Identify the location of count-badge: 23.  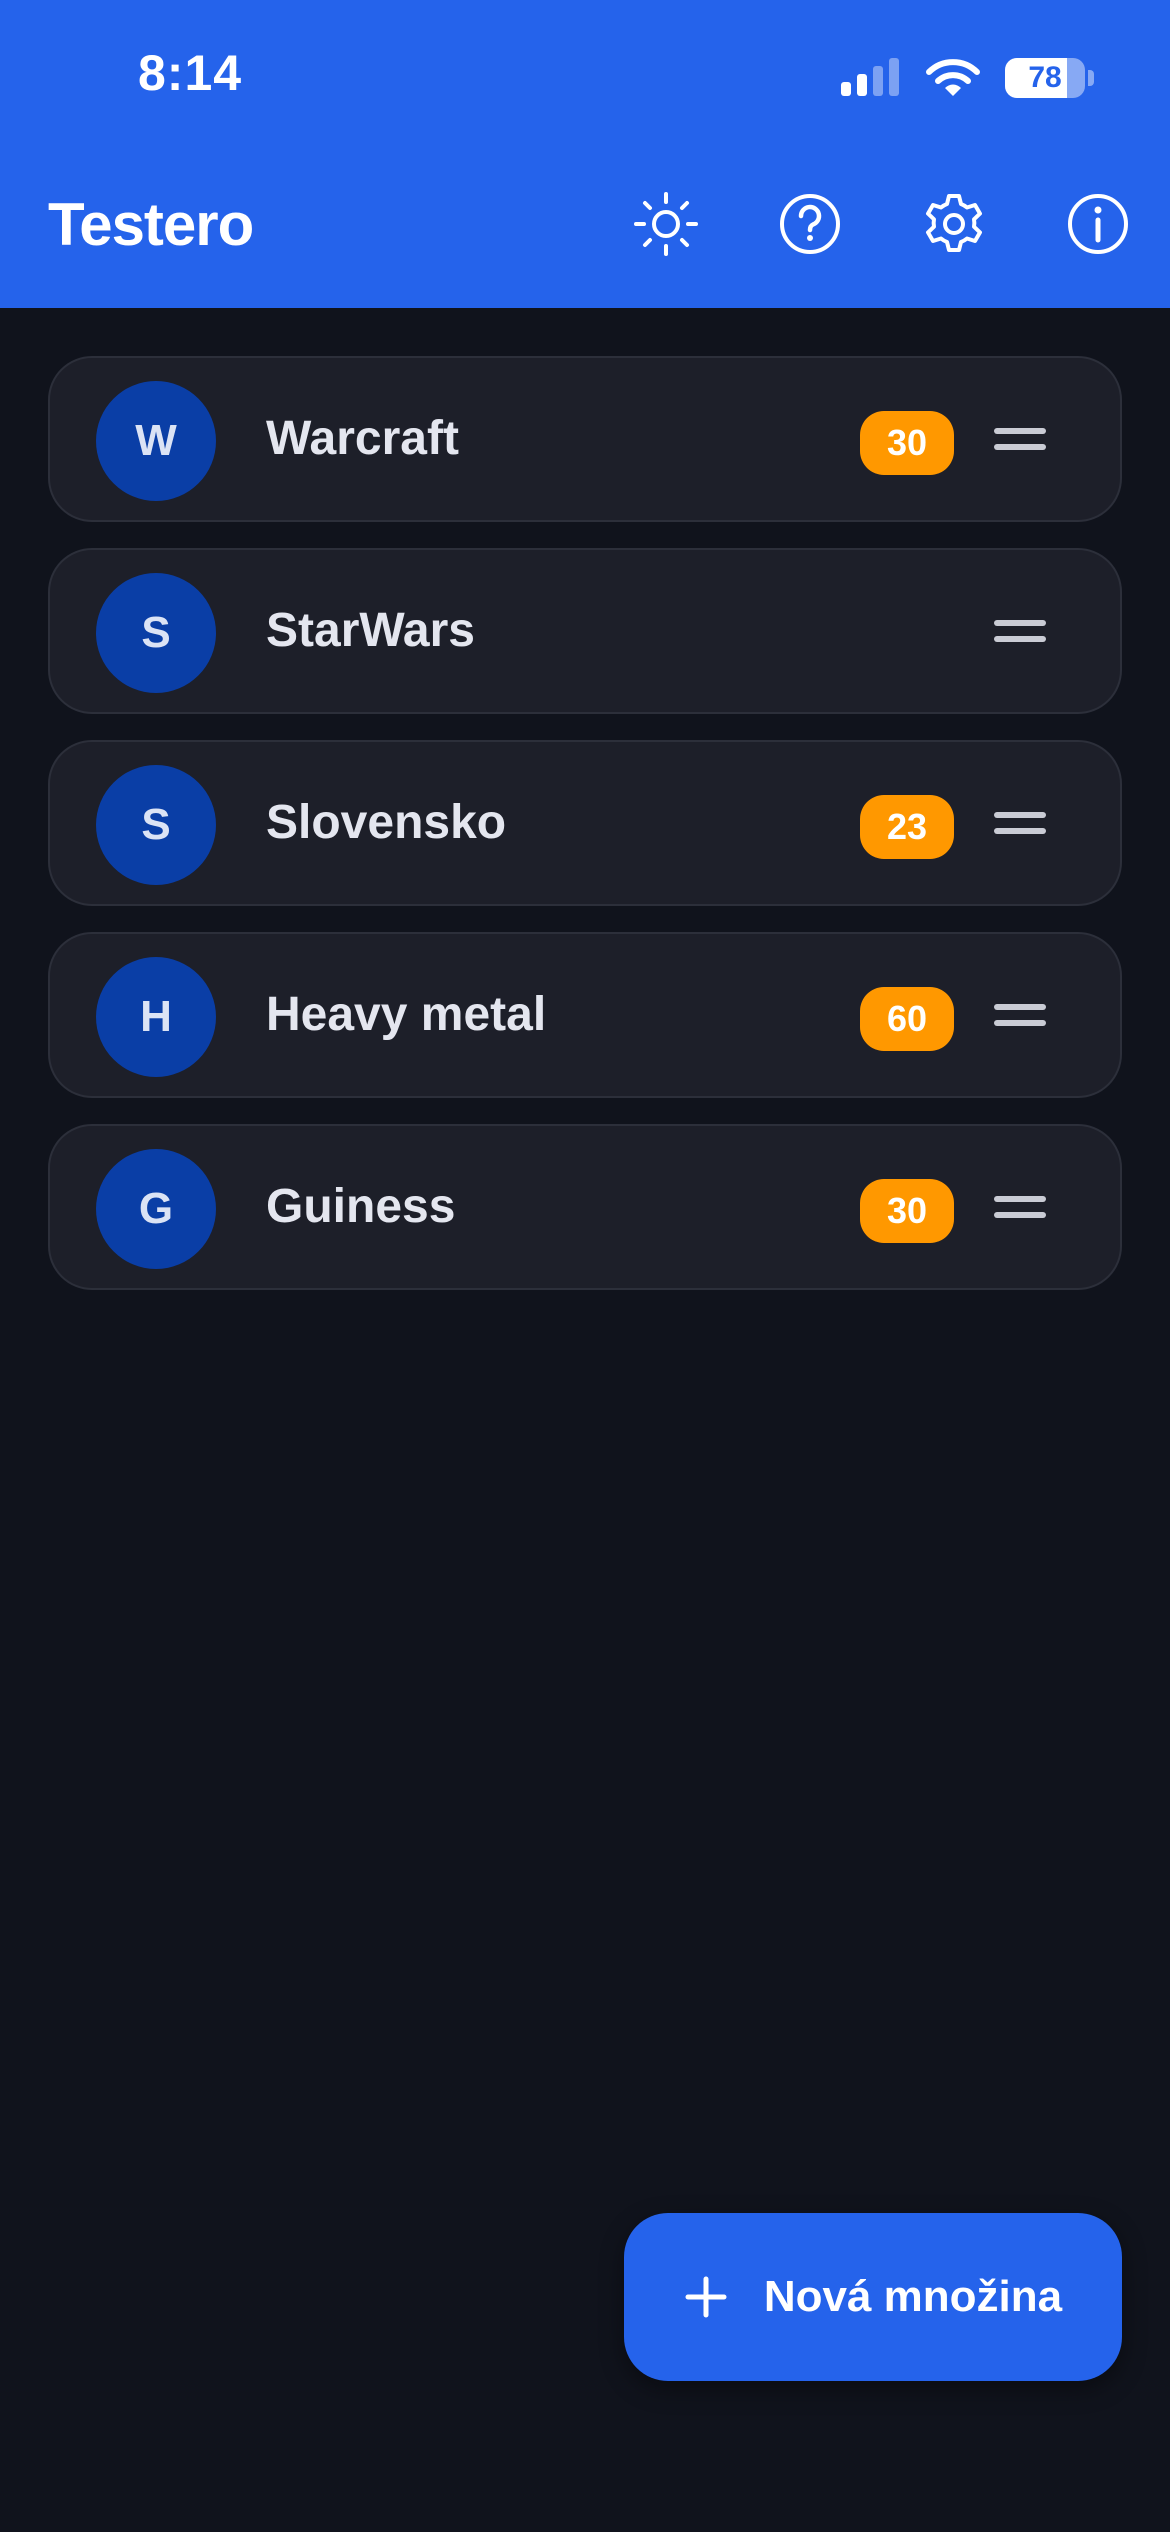
(907, 827).